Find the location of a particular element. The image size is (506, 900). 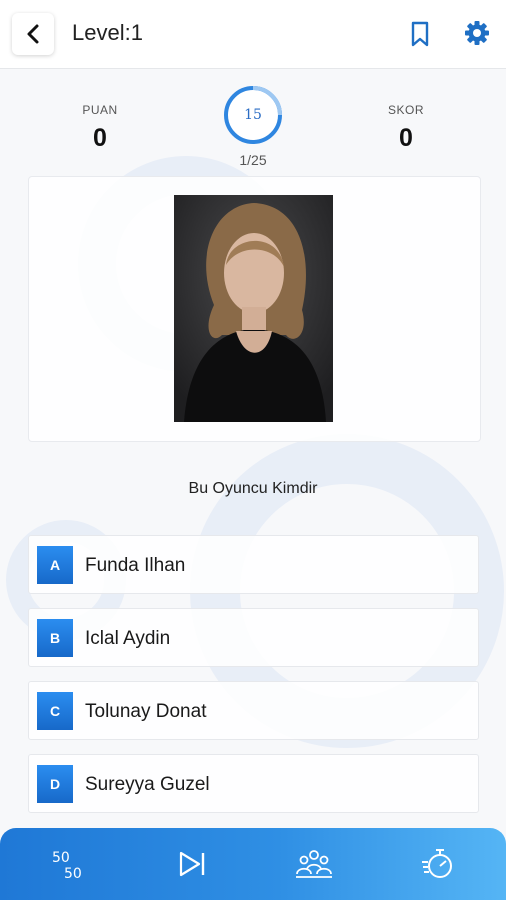

answer-option-b: B Iclal Aydin is located at coordinates (253, 637).